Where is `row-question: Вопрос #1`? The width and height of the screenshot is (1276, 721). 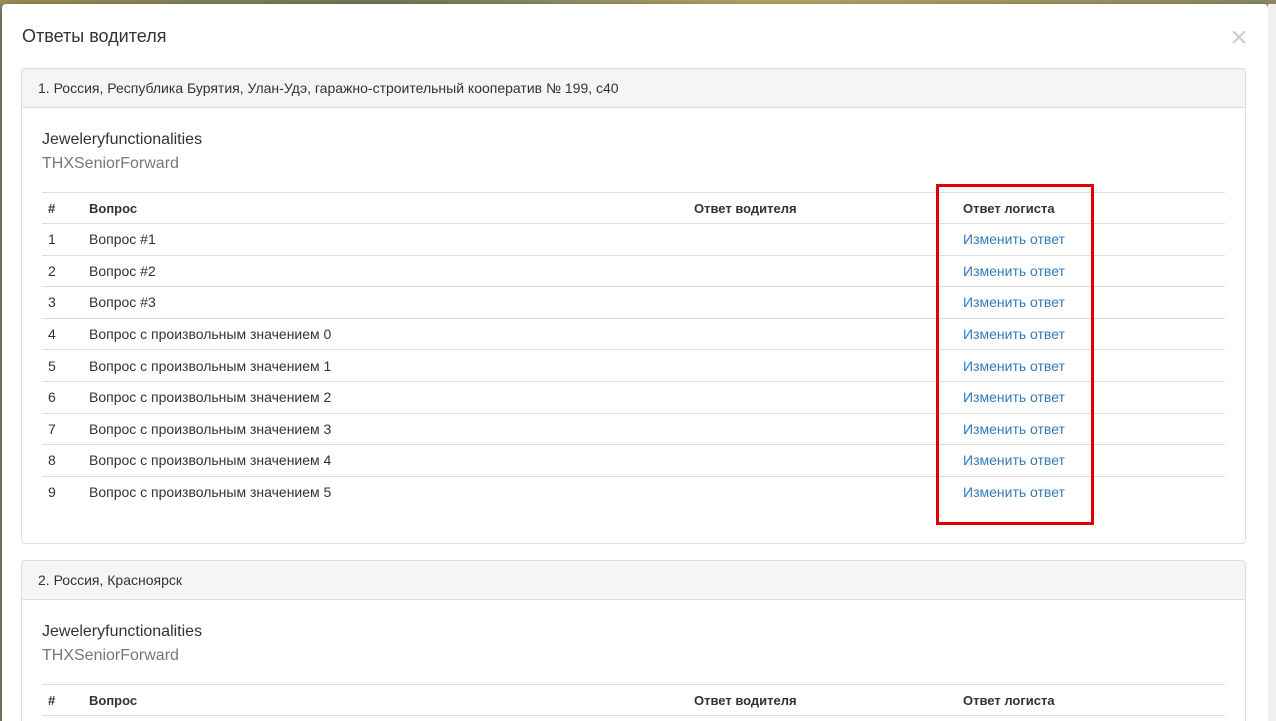
row-question: Вопрос #1 is located at coordinates (122, 239).